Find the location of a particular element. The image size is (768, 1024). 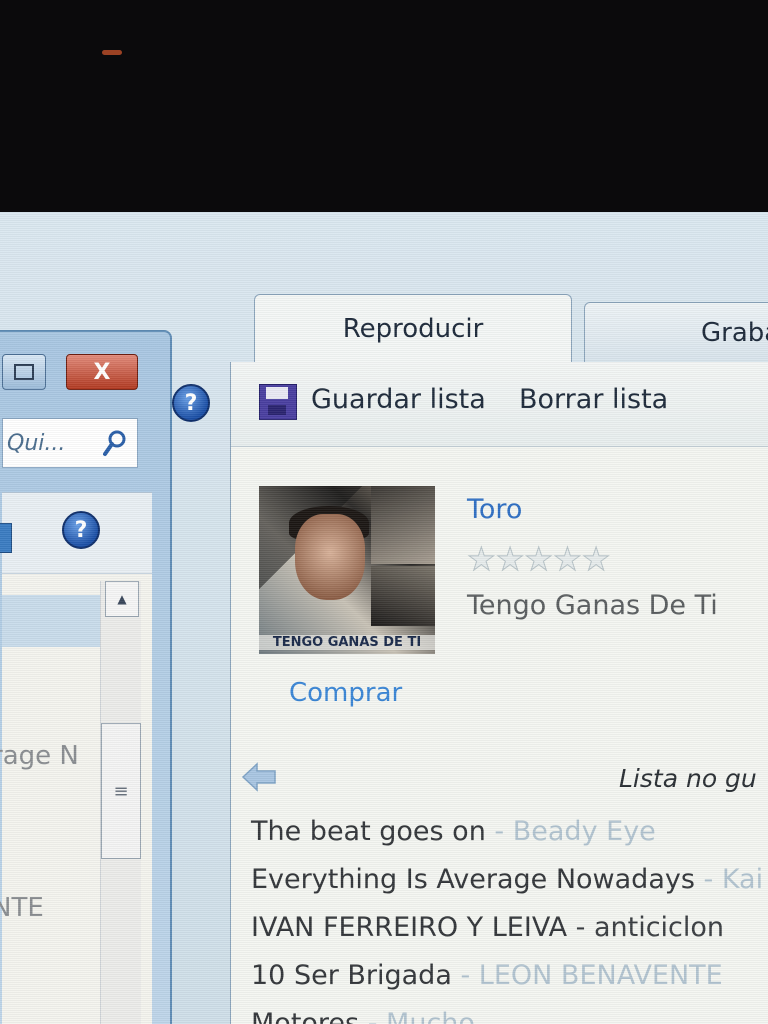

save-icon is located at coordinates (278, 402).